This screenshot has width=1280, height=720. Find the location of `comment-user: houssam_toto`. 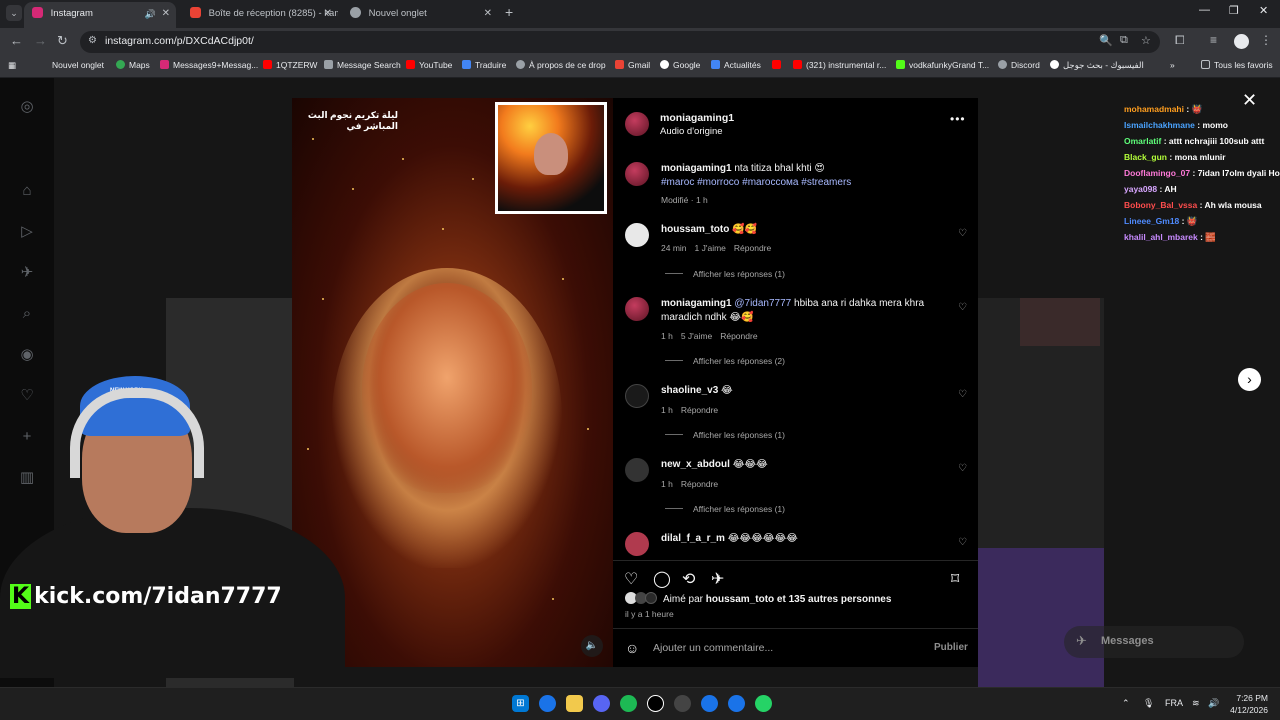

comment-user: houssam_toto is located at coordinates (695, 229).